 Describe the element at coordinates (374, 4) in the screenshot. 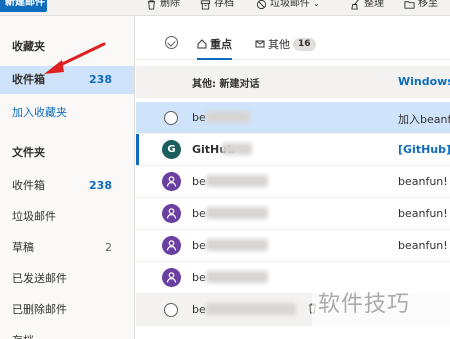

I see `sweep-label: 整理` at that location.